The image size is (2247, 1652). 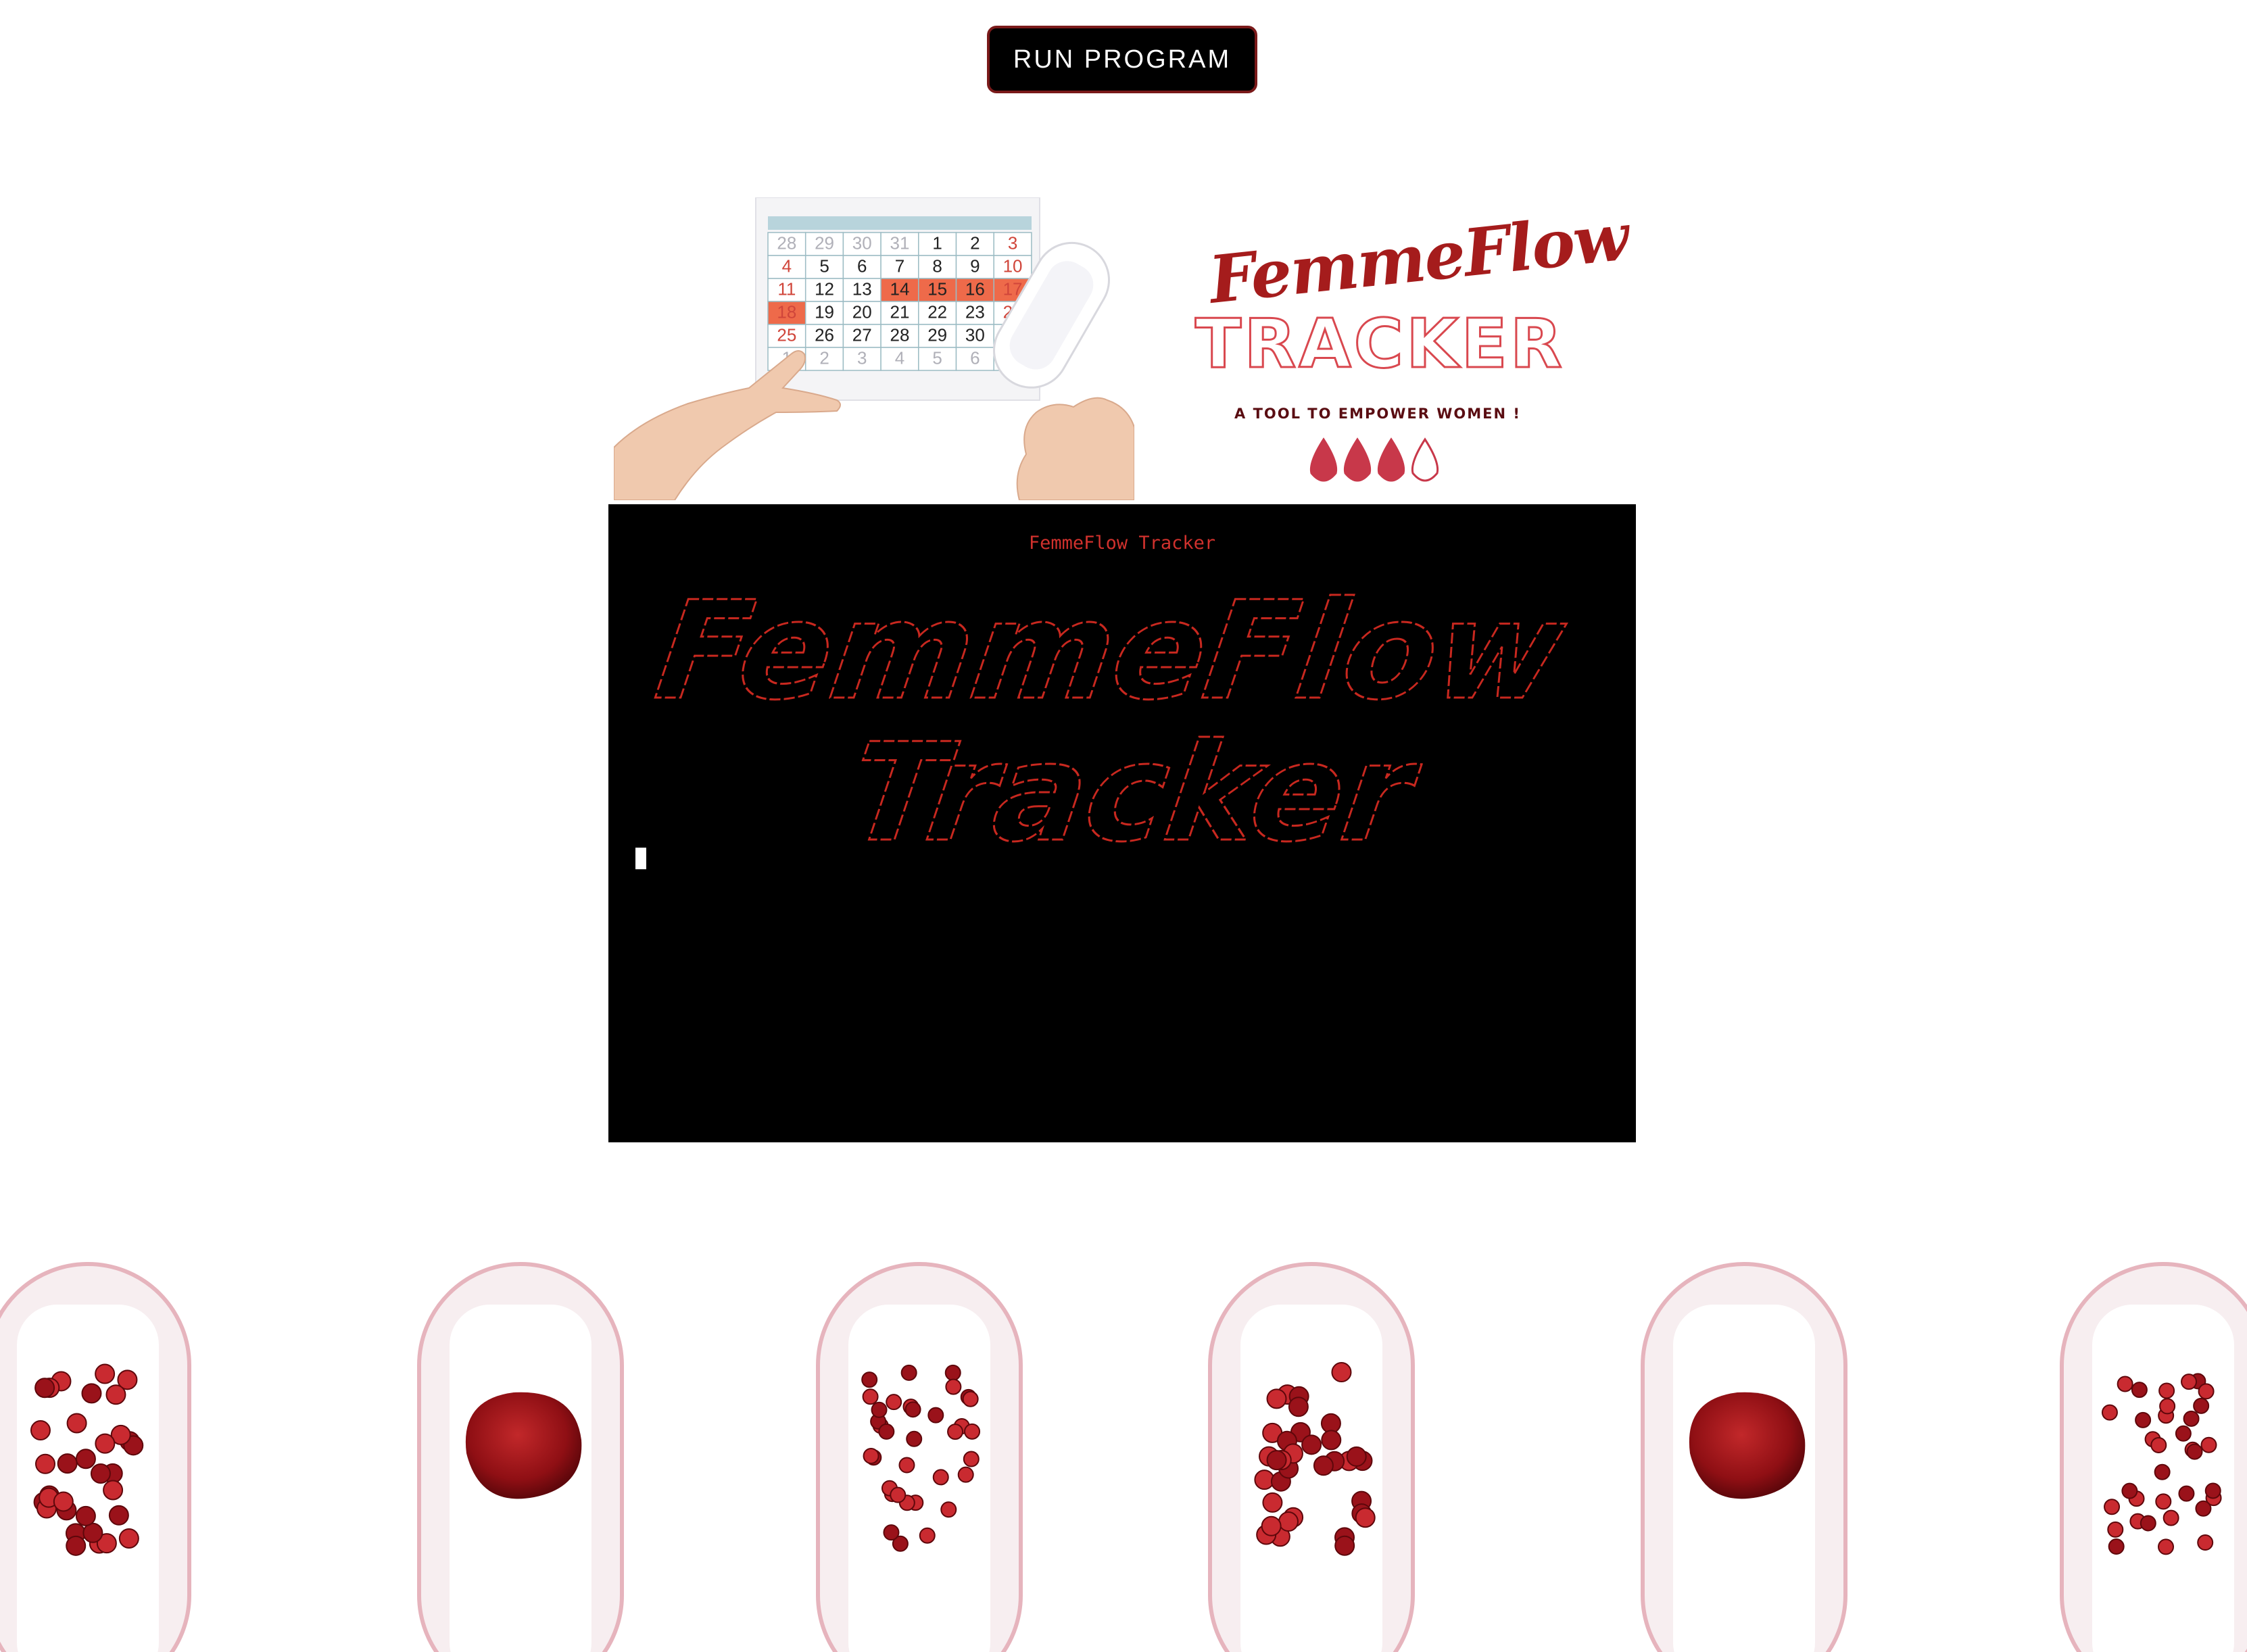 I want to click on banner-line-2: Tracker, so click(x=1135, y=790).